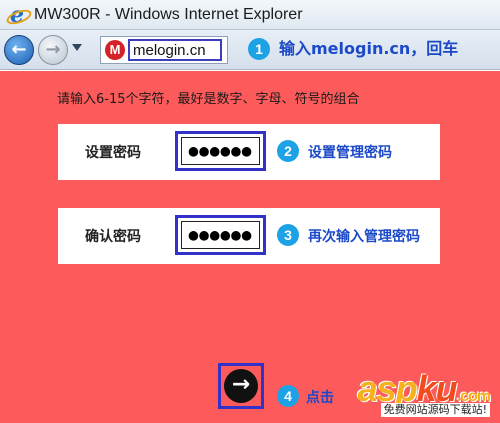  I want to click on watermark-caption: 免费网站源码下载站!, so click(435, 410).